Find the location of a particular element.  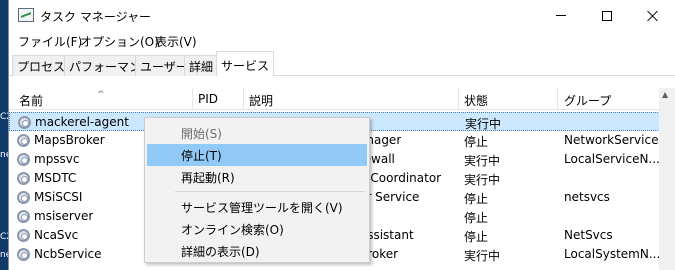

task-manager-app-icon is located at coordinates (26, 15).